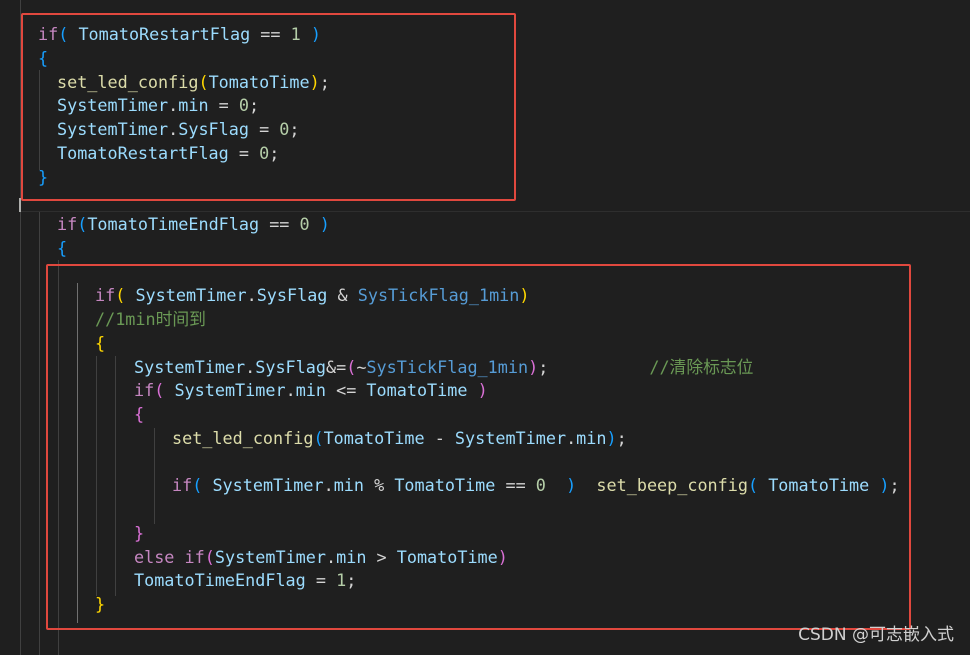 The image size is (970, 655). What do you see at coordinates (319, 224) in the screenshot?
I see `code-token: )` at bounding box center [319, 224].